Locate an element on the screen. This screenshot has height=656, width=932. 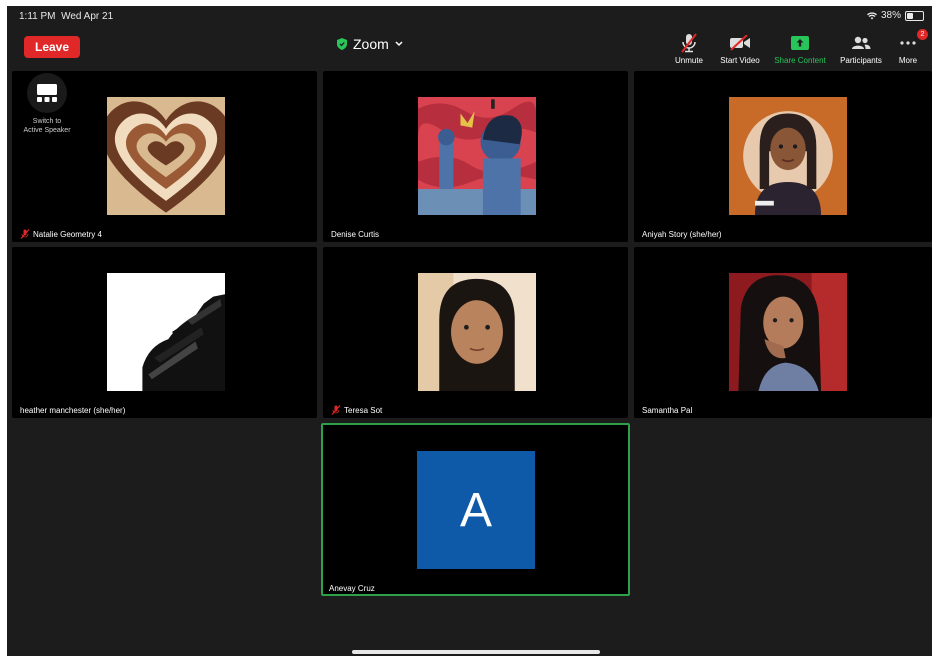
heart-pattern-image is located at coordinates (166, 156).